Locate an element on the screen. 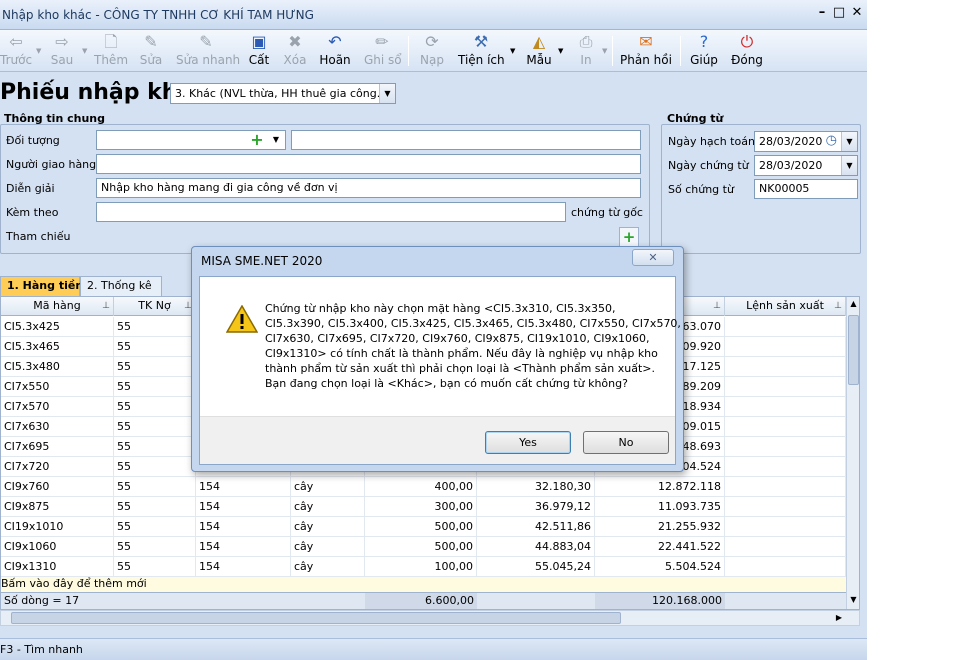  posting-date-input: 28/03/2020 ◷ ▼ is located at coordinates (806, 141).